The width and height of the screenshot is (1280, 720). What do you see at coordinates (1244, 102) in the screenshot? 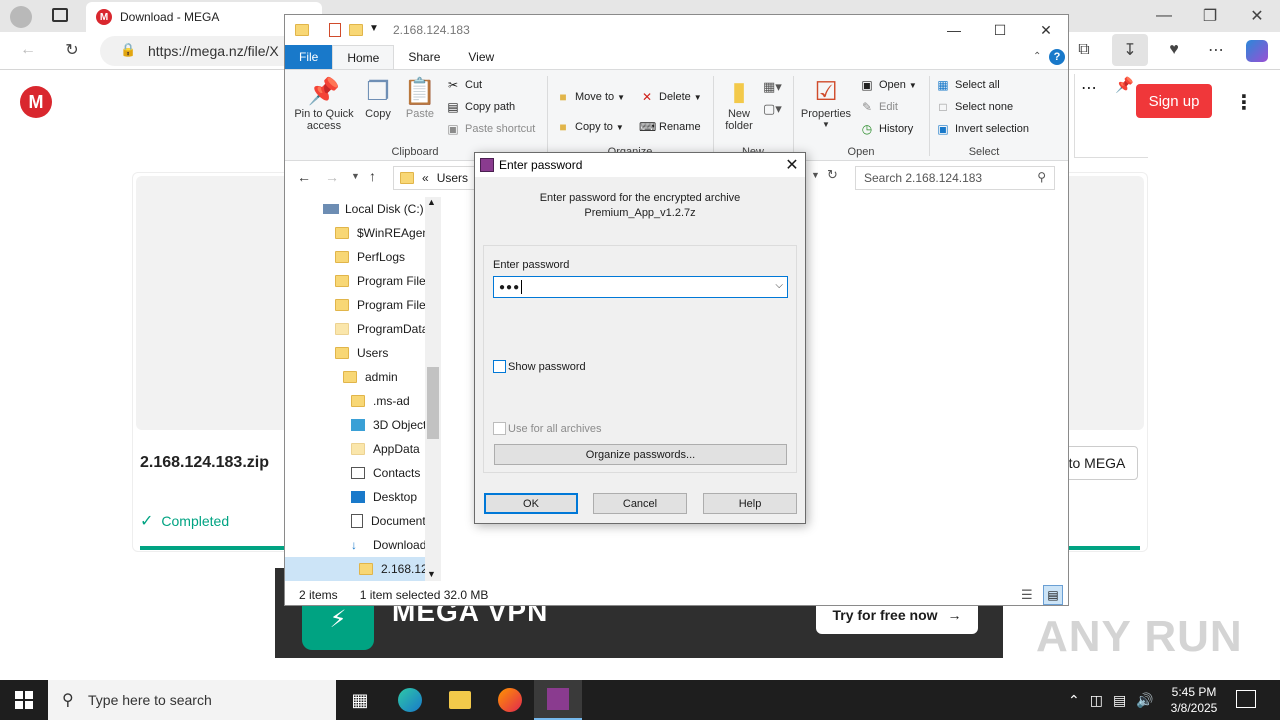
I see `hamburger-menu-icon: ⋮` at bounding box center [1244, 102].